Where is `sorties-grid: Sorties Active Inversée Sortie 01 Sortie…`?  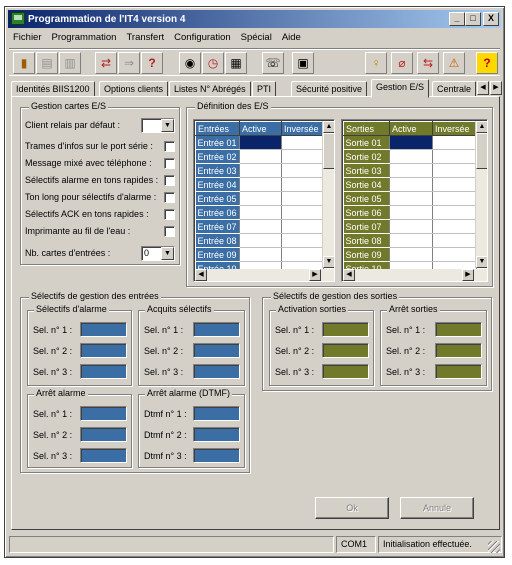 sorties-grid: Sorties Active Inversée Sortie 01 Sortie… is located at coordinates (414, 200).